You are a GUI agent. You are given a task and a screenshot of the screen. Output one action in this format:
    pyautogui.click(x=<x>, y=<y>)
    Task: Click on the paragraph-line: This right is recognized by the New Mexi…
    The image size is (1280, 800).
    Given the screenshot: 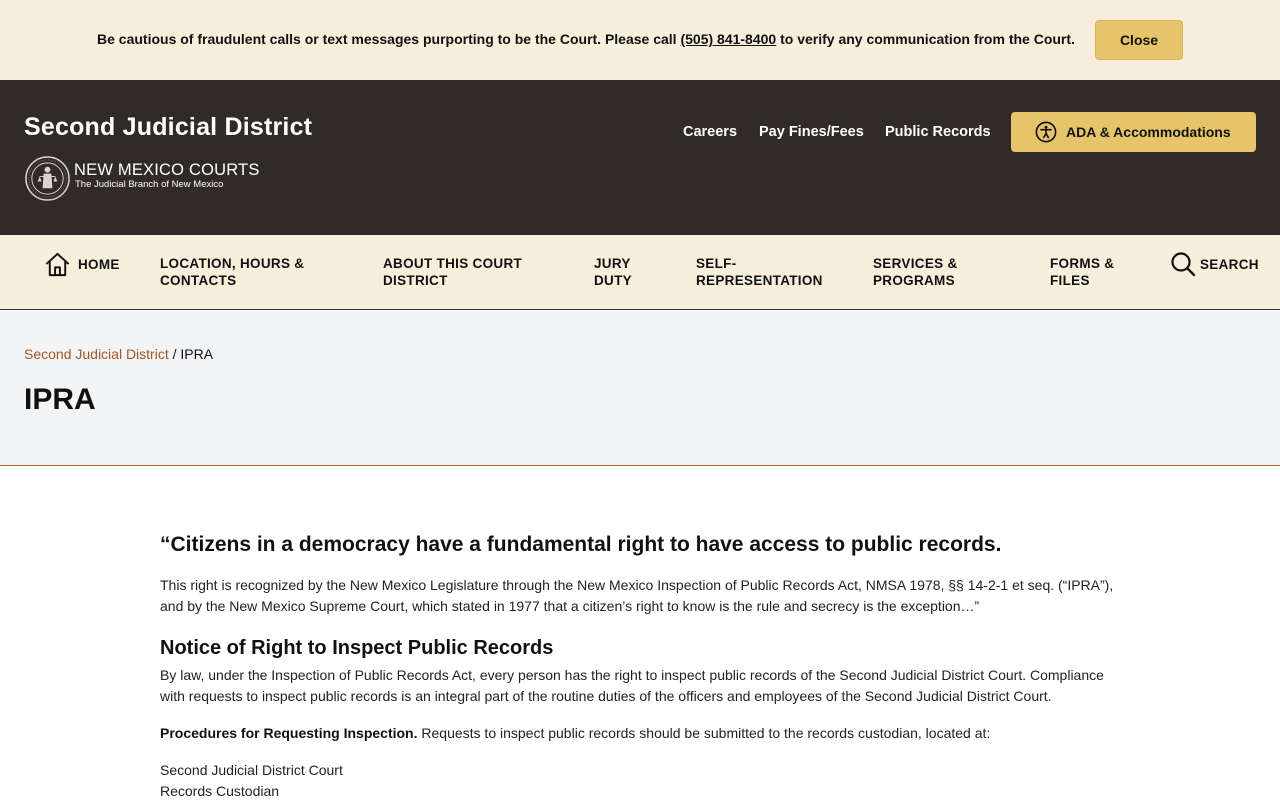 What is the action you would take?
    pyautogui.click(x=637, y=585)
    